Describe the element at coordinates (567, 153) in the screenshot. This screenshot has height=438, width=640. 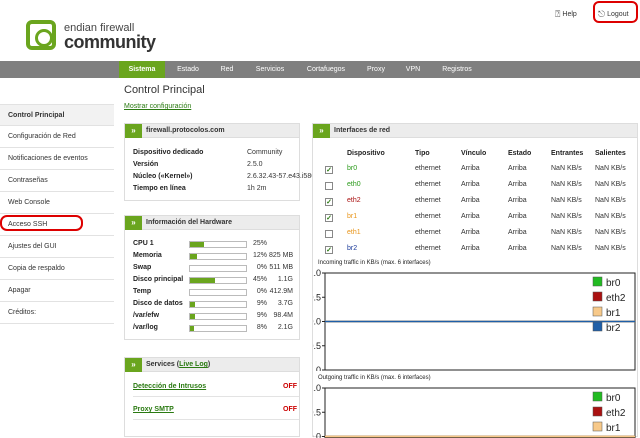
I see `column-header: Entrantes` at that location.